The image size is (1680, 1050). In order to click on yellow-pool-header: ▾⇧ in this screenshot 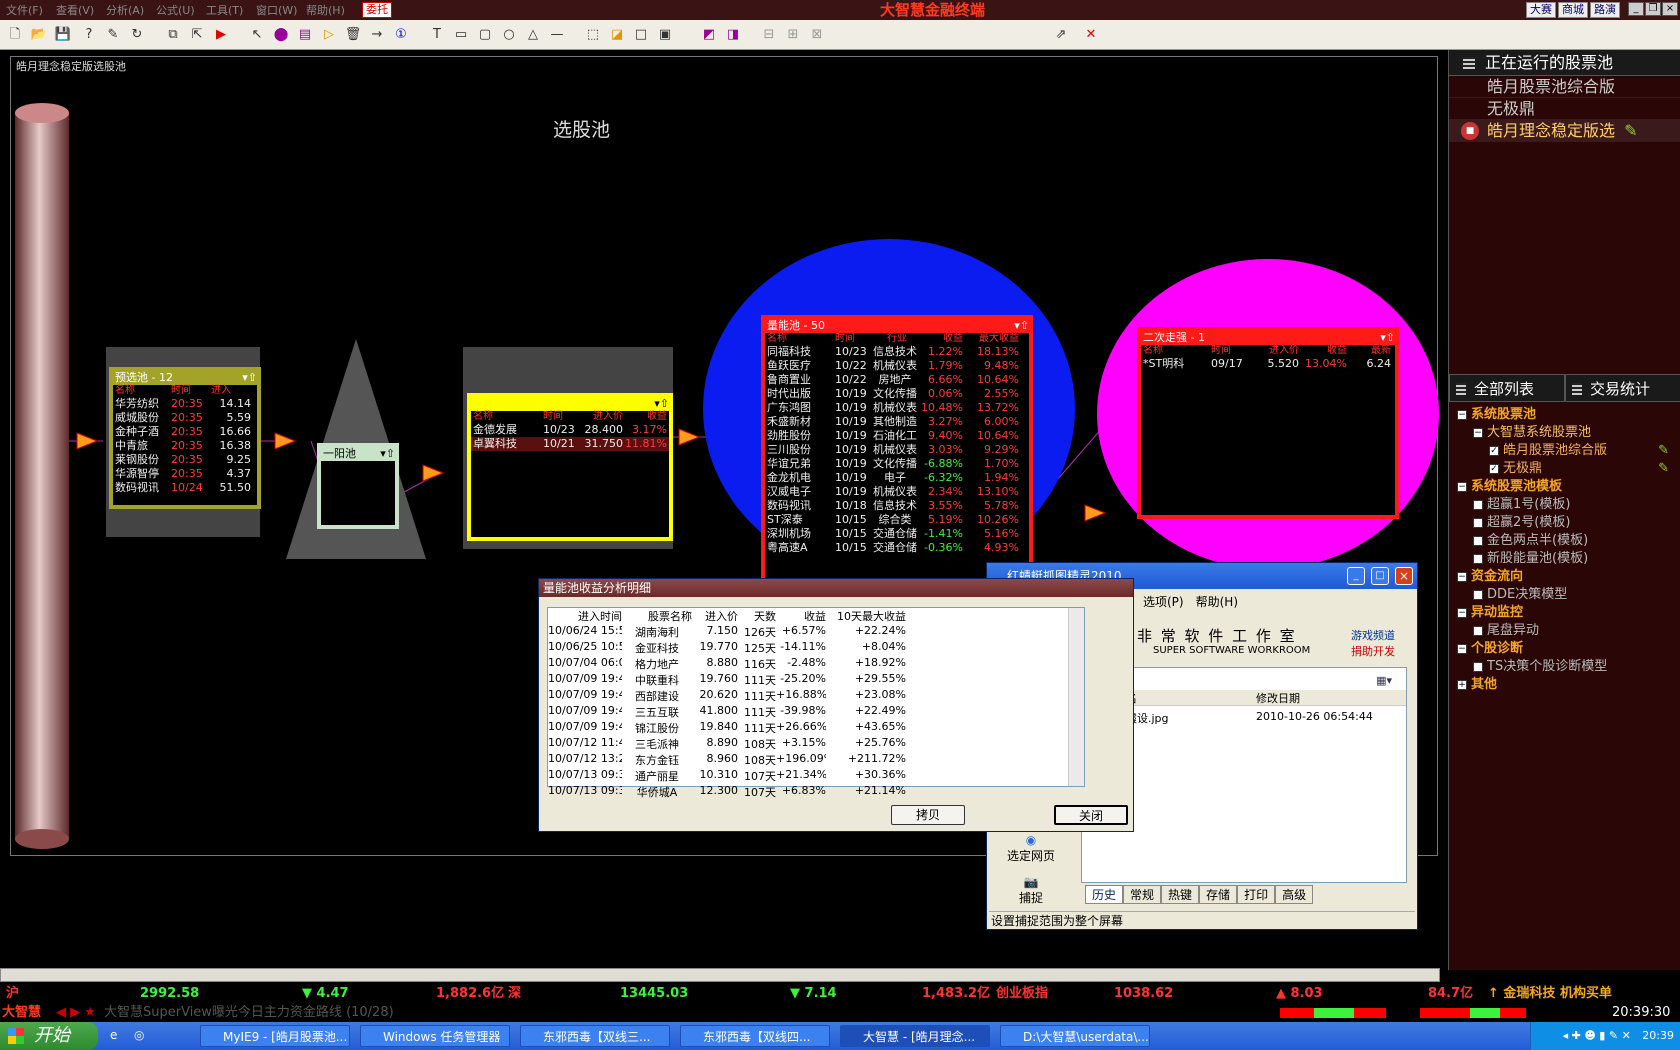, I will do `click(570, 404)`.